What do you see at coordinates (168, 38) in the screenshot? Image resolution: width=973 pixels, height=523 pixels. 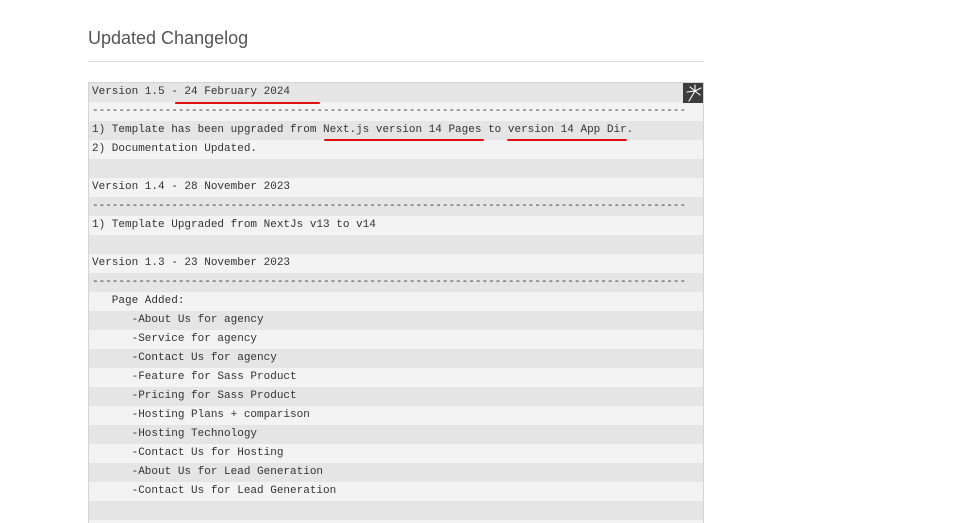 I see `page-title: Updated Changelog` at bounding box center [168, 38].